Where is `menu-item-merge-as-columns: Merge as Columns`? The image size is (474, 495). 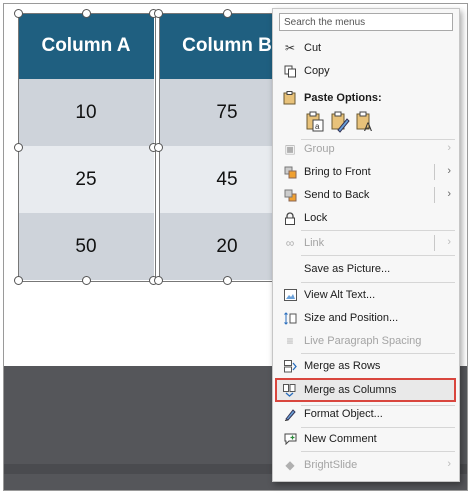
menu-item-merge-as-columns: Merge as Columns is located at coordinates (366, 390).